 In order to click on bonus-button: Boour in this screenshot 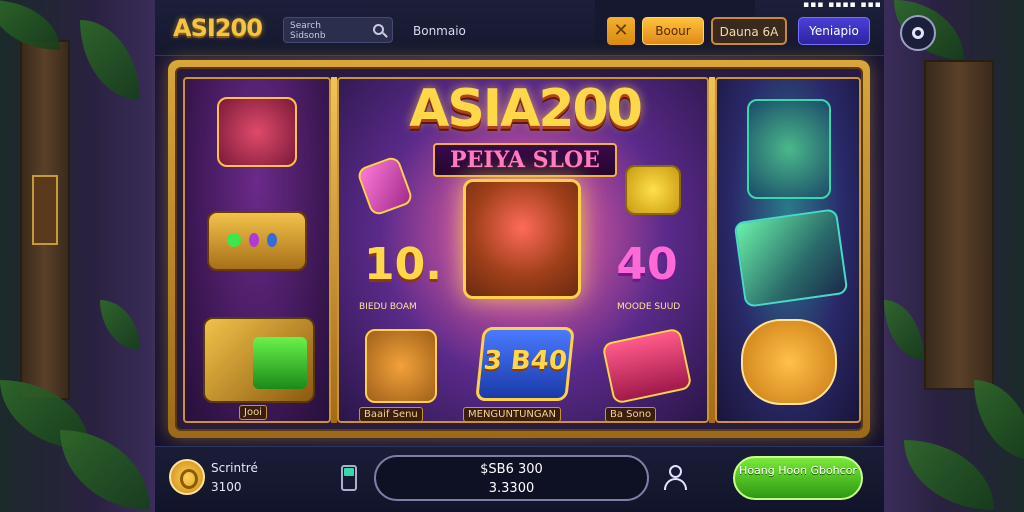, I will do `click(673, 31)`.